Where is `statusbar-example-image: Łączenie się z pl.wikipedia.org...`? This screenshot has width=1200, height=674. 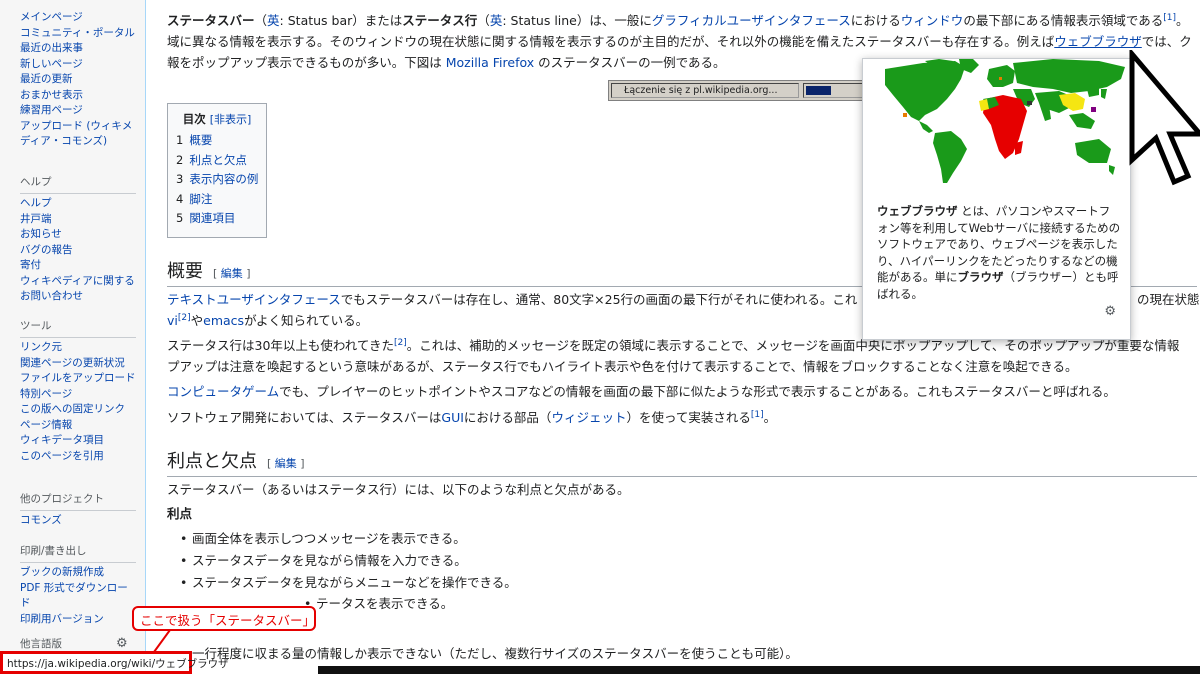
statusbar-example-image: Łączenie się z pl.wikipedia.org... is located at coordinates (738, 90).